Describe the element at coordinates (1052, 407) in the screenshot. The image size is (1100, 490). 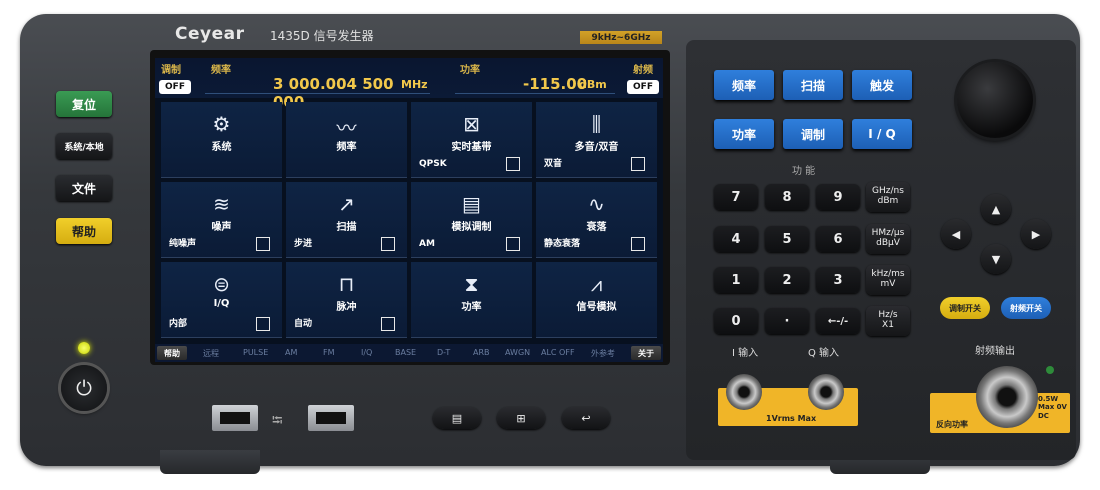
I see `rf-warning-spec: 0.5W Max 0V DC` at that location.